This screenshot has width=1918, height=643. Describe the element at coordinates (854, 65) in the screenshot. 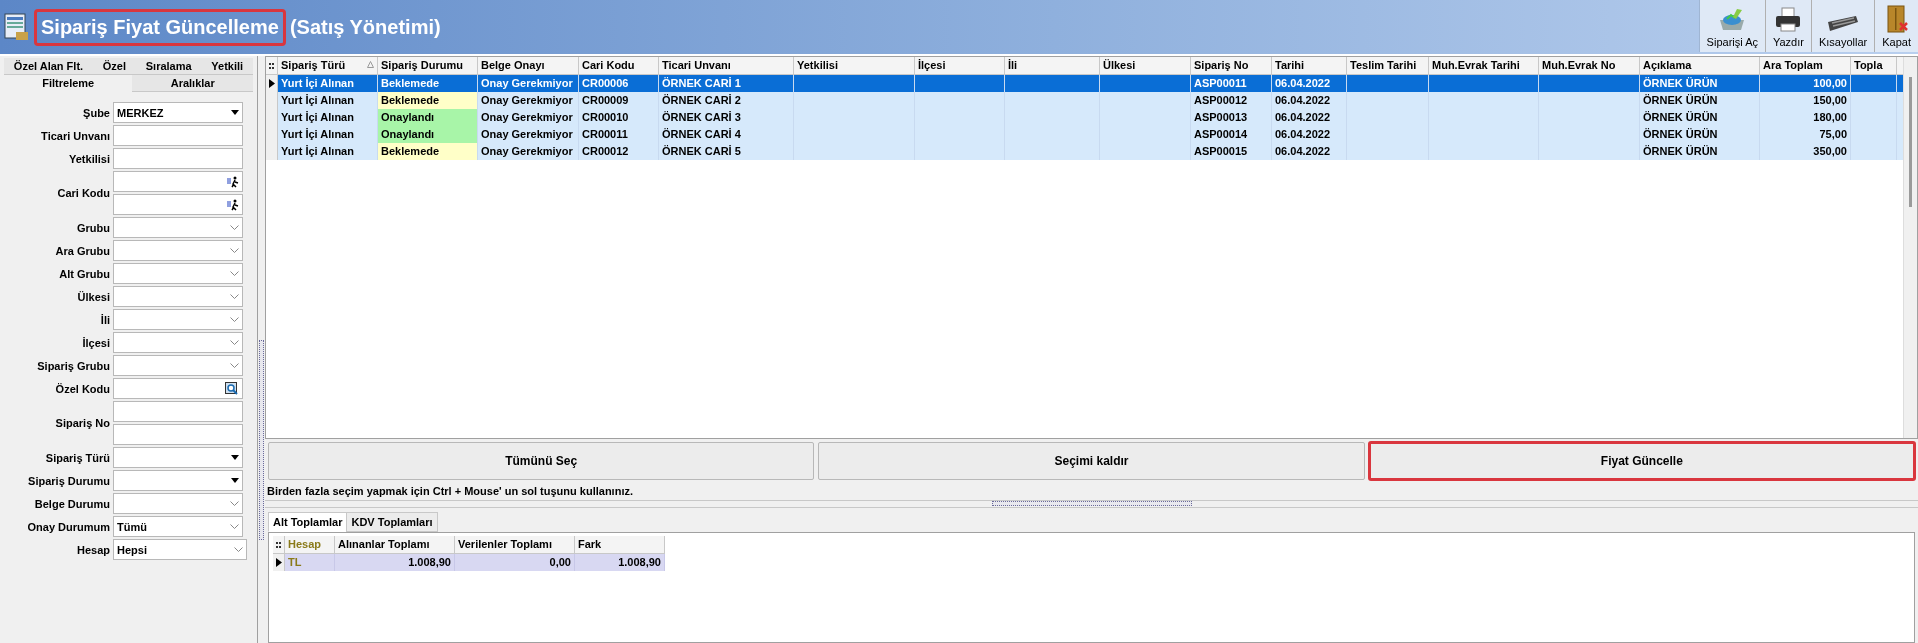

I see `column-header: Yetkilisi` at that location.